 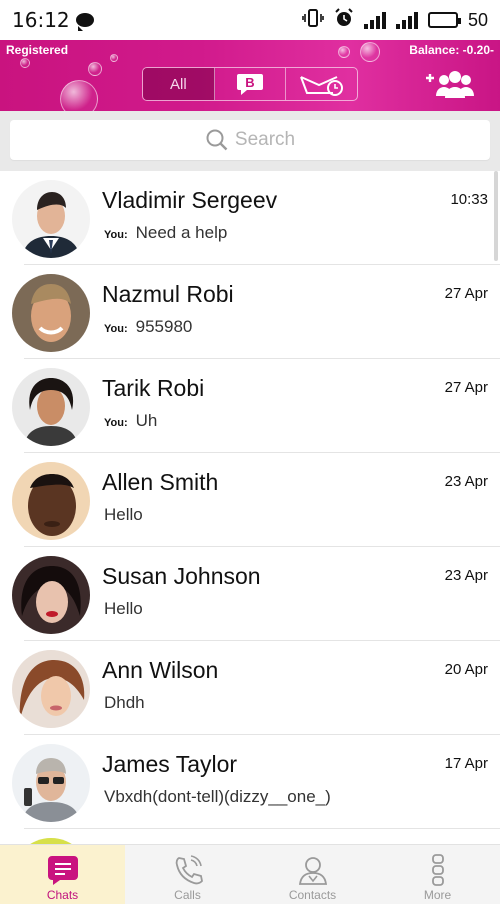 I want to click on add-group-button, so click(x=450, y=84).